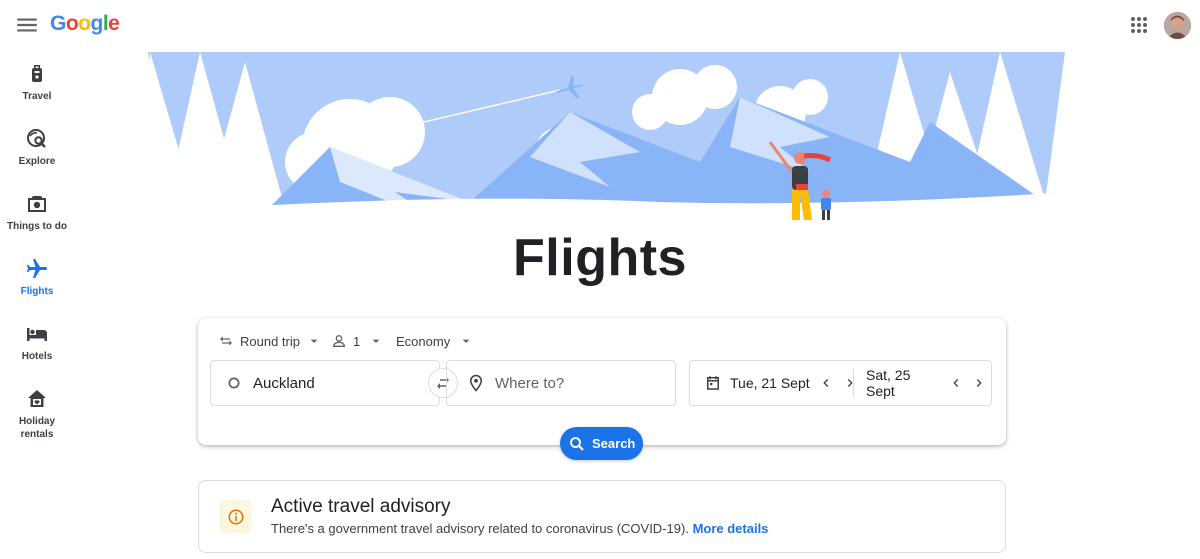  What do you see at coordinates (770, 383) in the screenshot?
I see `departure-date: Tue, 21 Sept` at bounding box center [770, 383].